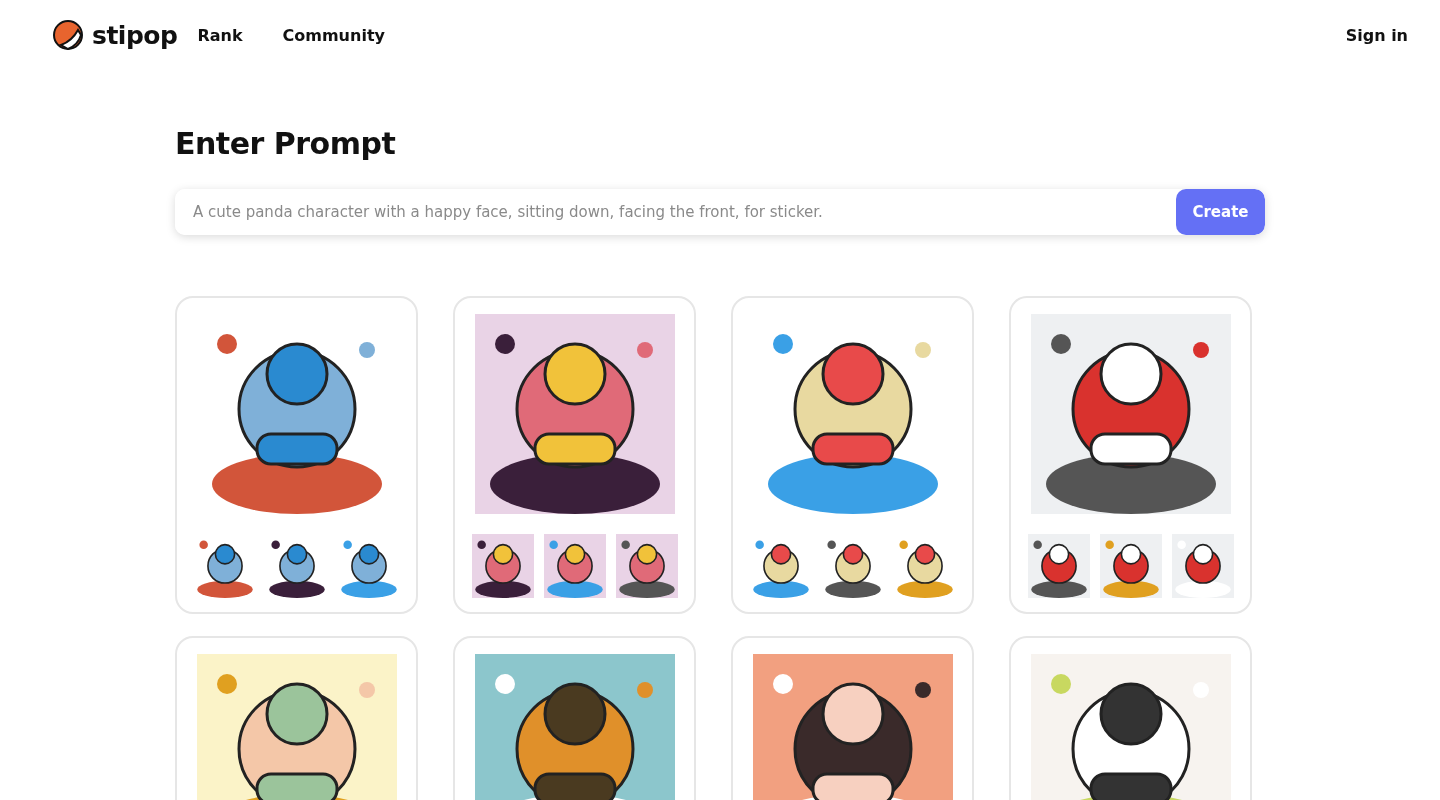 The height and width of the screenshot is (800, 1440). I want to click on nav-link: Community, so click(333, 35).